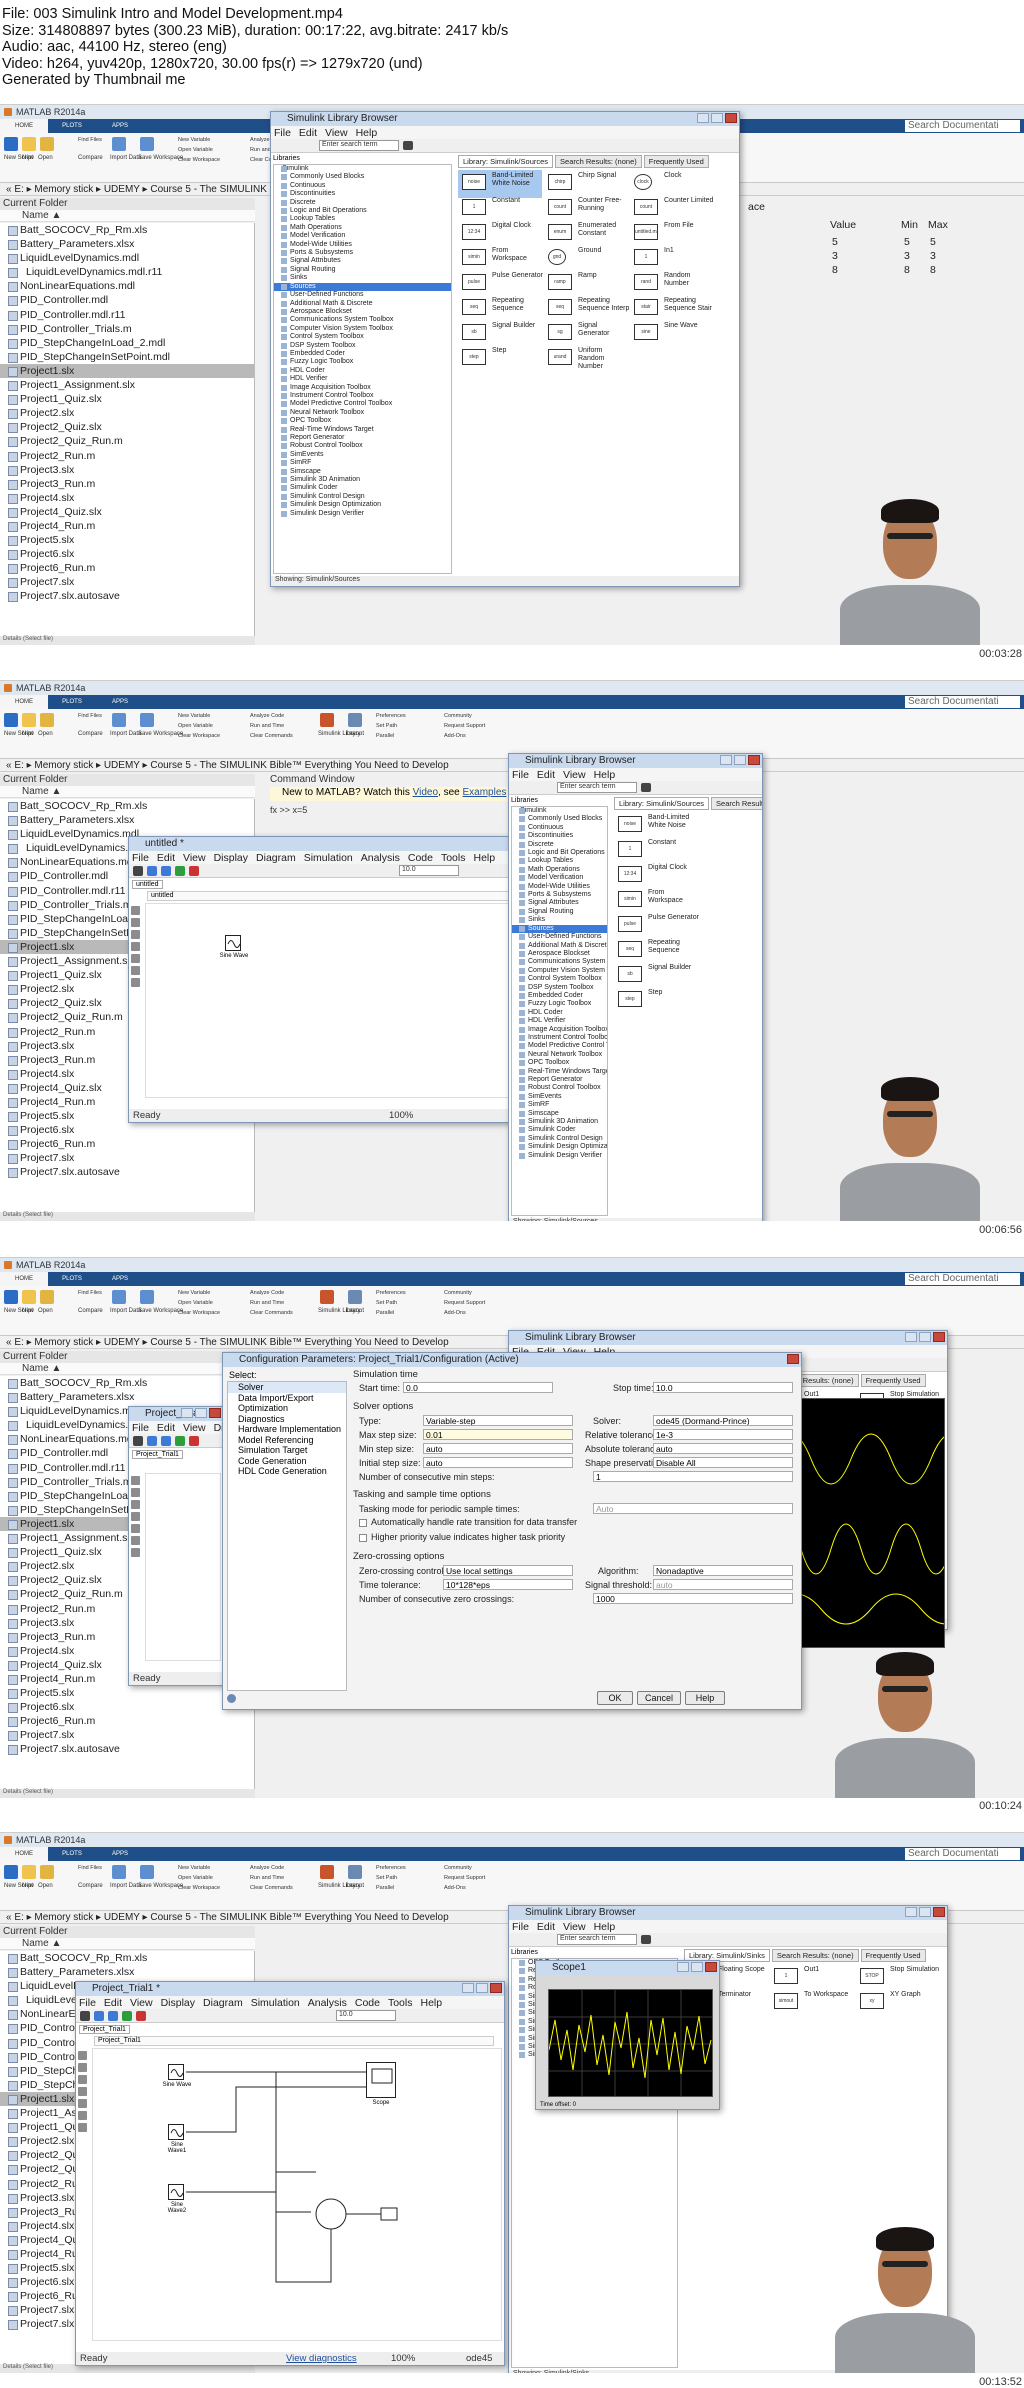 The height and width of the screenshot is (2388, 1024). I want to click on start-time-input: 0.0, so click(478, 1387).